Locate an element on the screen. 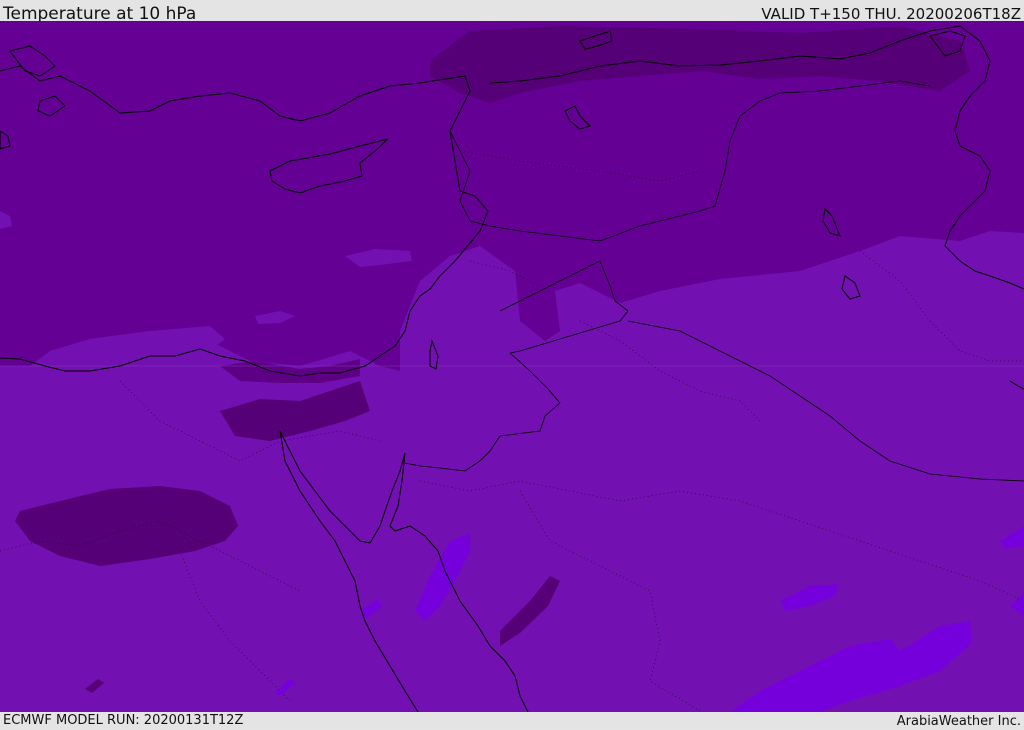 The image size is (1024, 730). model-run-label: ECMWF MODEL RUN: 20200131T12Z is located at coordinates (123, 720).